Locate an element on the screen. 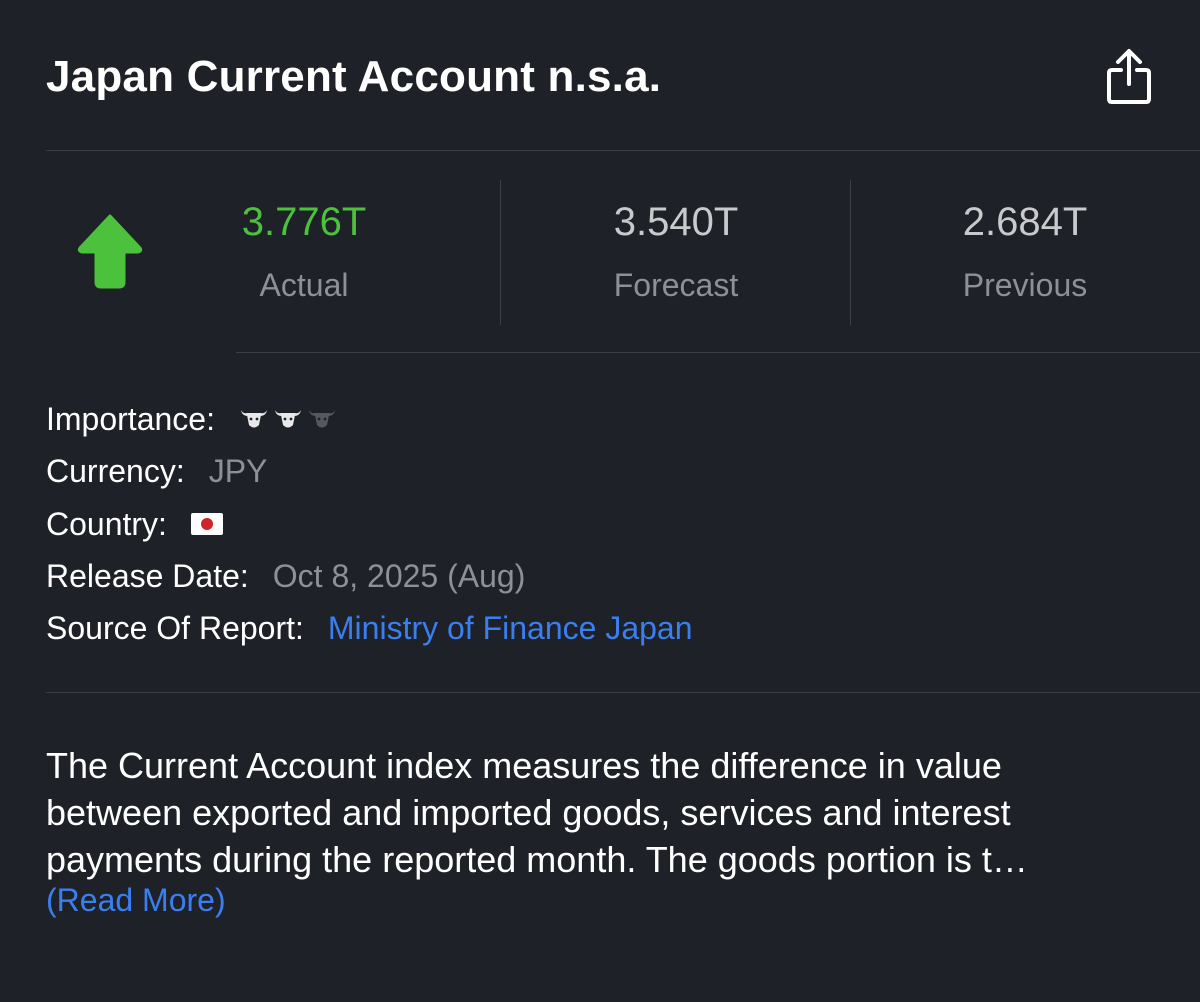 The width and height of the screenshot is (1200, 1002). importance-label: Importance: is located at coordinates (130, 419).